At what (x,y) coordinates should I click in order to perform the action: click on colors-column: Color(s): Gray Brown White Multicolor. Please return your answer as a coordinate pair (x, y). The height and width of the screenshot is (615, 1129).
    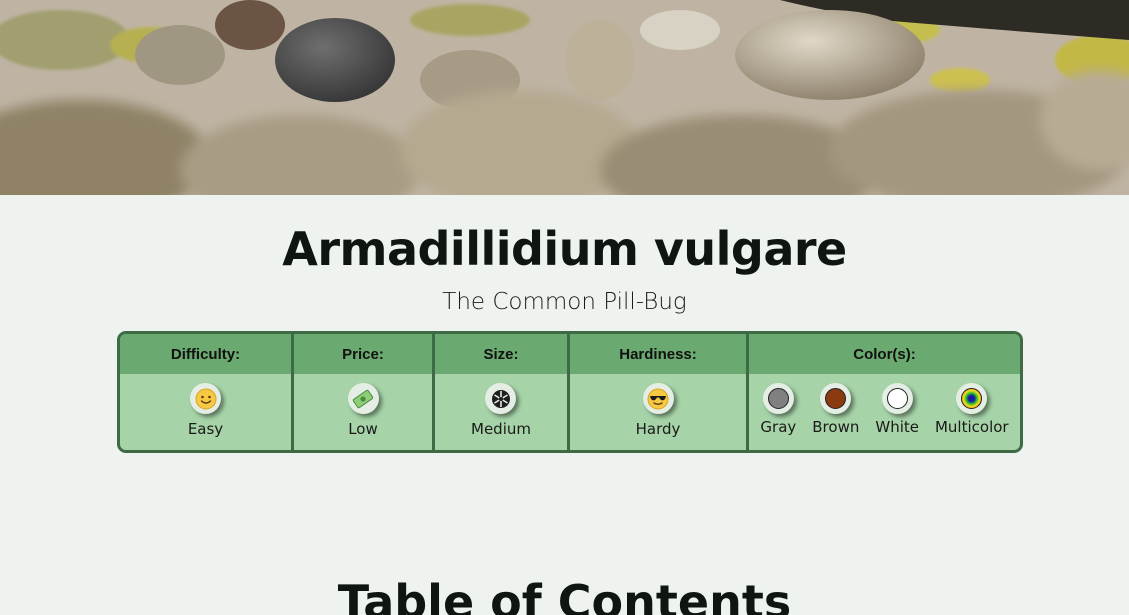
    Looking at the image, I should click on (884, 392).